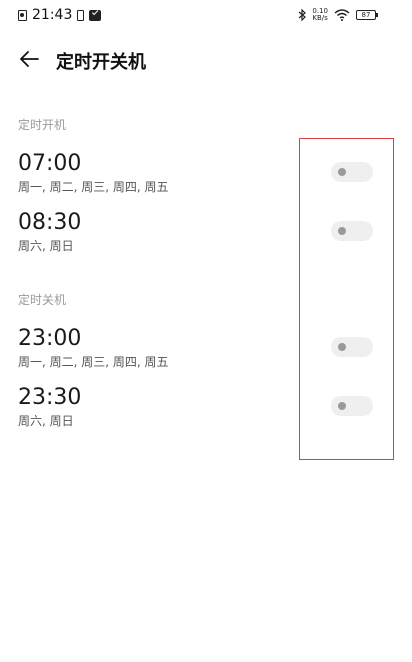 The height and width of the screenshot is (662, 412). What do you see at coordinates (206, 16) in the screenshot?
I see `status-bar: 21:43 0.10 KB/s 87` at bounding box center [206, 16].